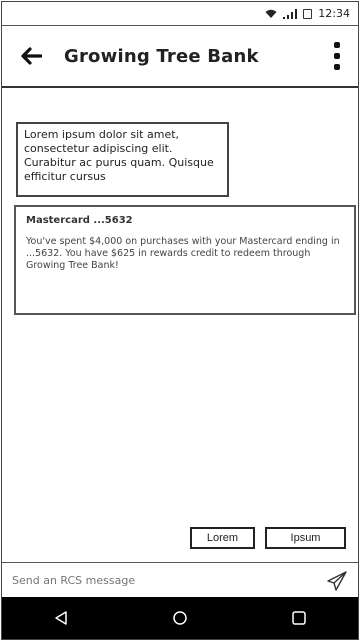 Image resolution: width=360 pixels, height=642 pixels. I want to click on compose-bar, so click(180, 580).